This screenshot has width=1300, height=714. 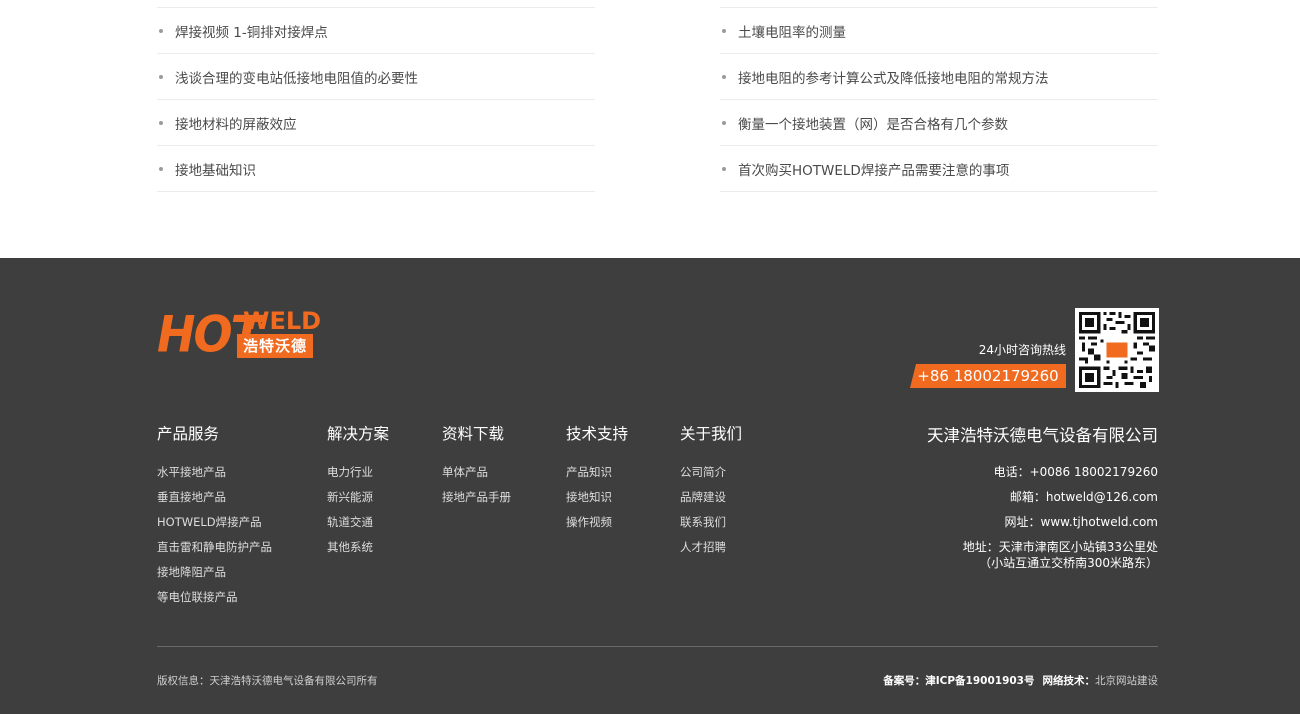 I want to click on nav-link: 等电位联接产品, so click(x=214, y=597).